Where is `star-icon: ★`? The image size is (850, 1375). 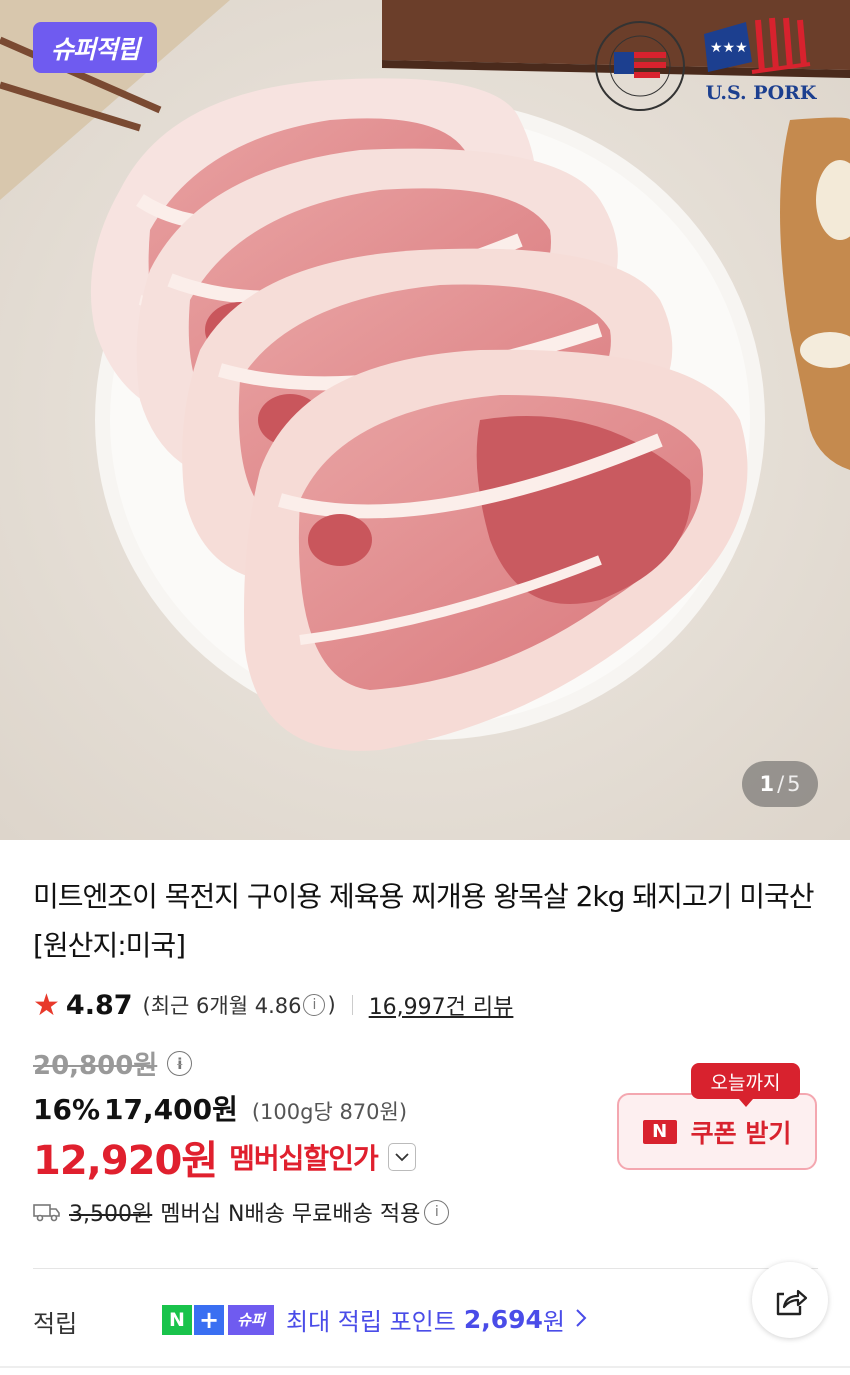
star-icon: ★ is located at coordinates (46, 1005).